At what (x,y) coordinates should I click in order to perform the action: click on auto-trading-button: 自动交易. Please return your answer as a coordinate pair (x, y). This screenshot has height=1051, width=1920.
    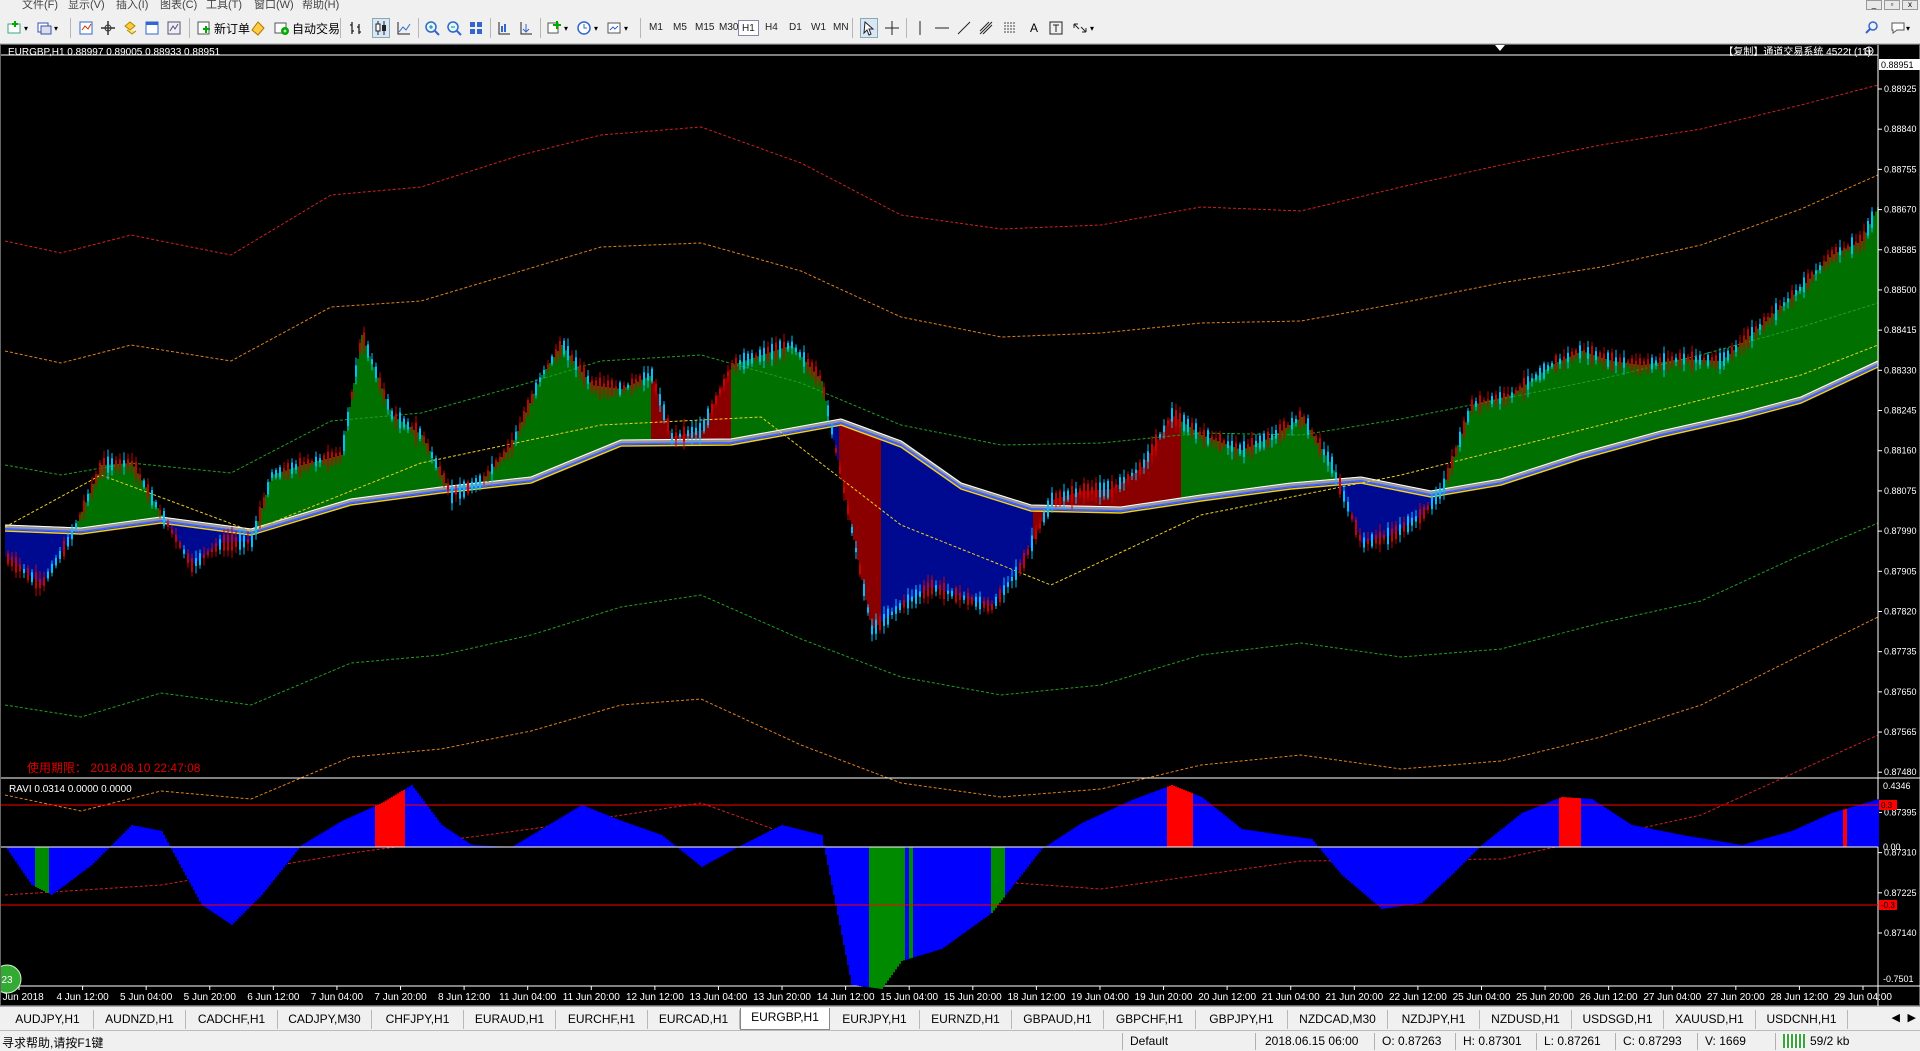
    Looking at the image, I should click on (307, 28).